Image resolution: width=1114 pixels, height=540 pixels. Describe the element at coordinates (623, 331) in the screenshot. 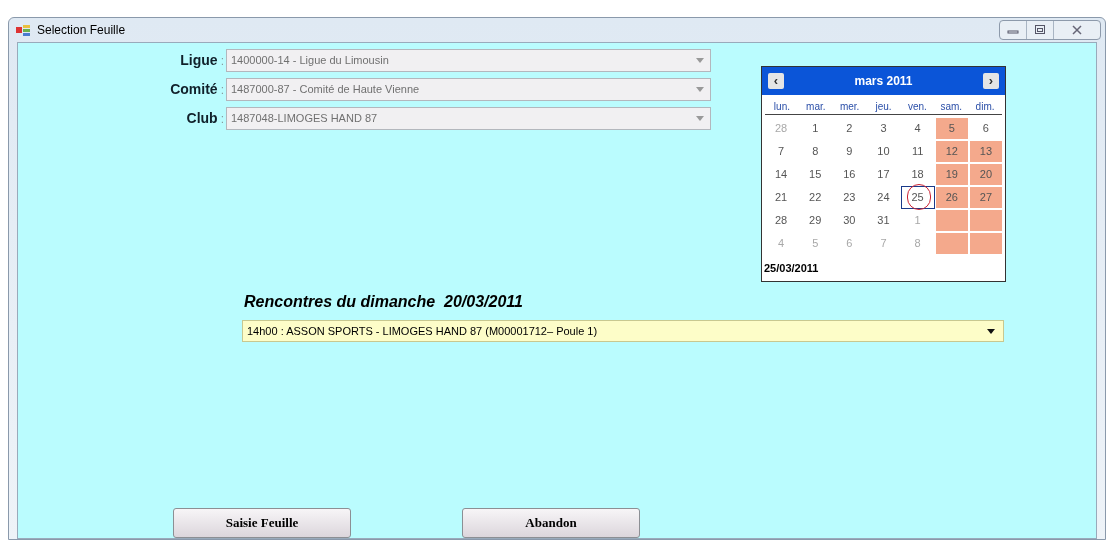

I see `match-dropdown: 14h00 : ASSON SPORTS - LIMOGES HAND 87 (M00001712– Poule 1)` at that location.